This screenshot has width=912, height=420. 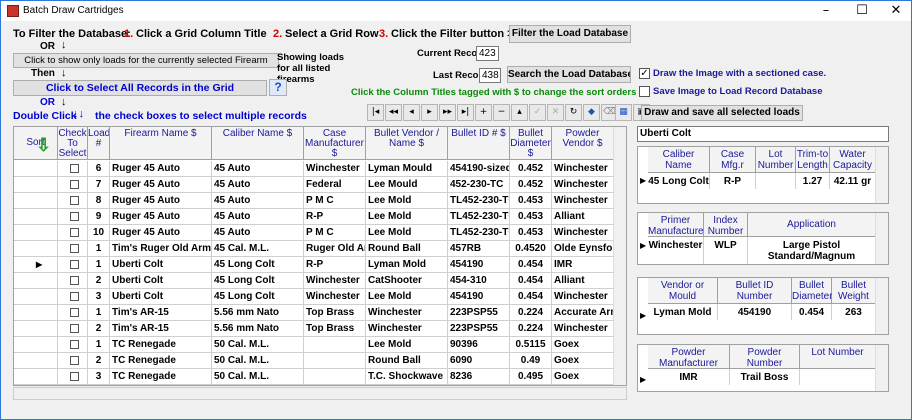 I want to click on next-page-icon: ▸▸, so click(x=447, y=112).